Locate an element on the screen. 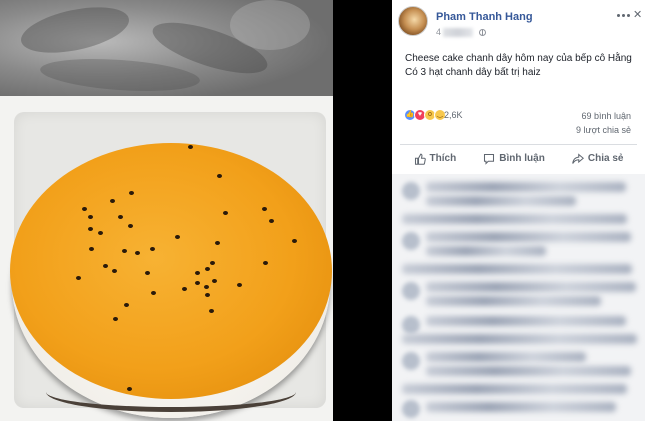 The image size is (645, 421). comment-button-label: Bình luận is located at coordinates (522, 158).